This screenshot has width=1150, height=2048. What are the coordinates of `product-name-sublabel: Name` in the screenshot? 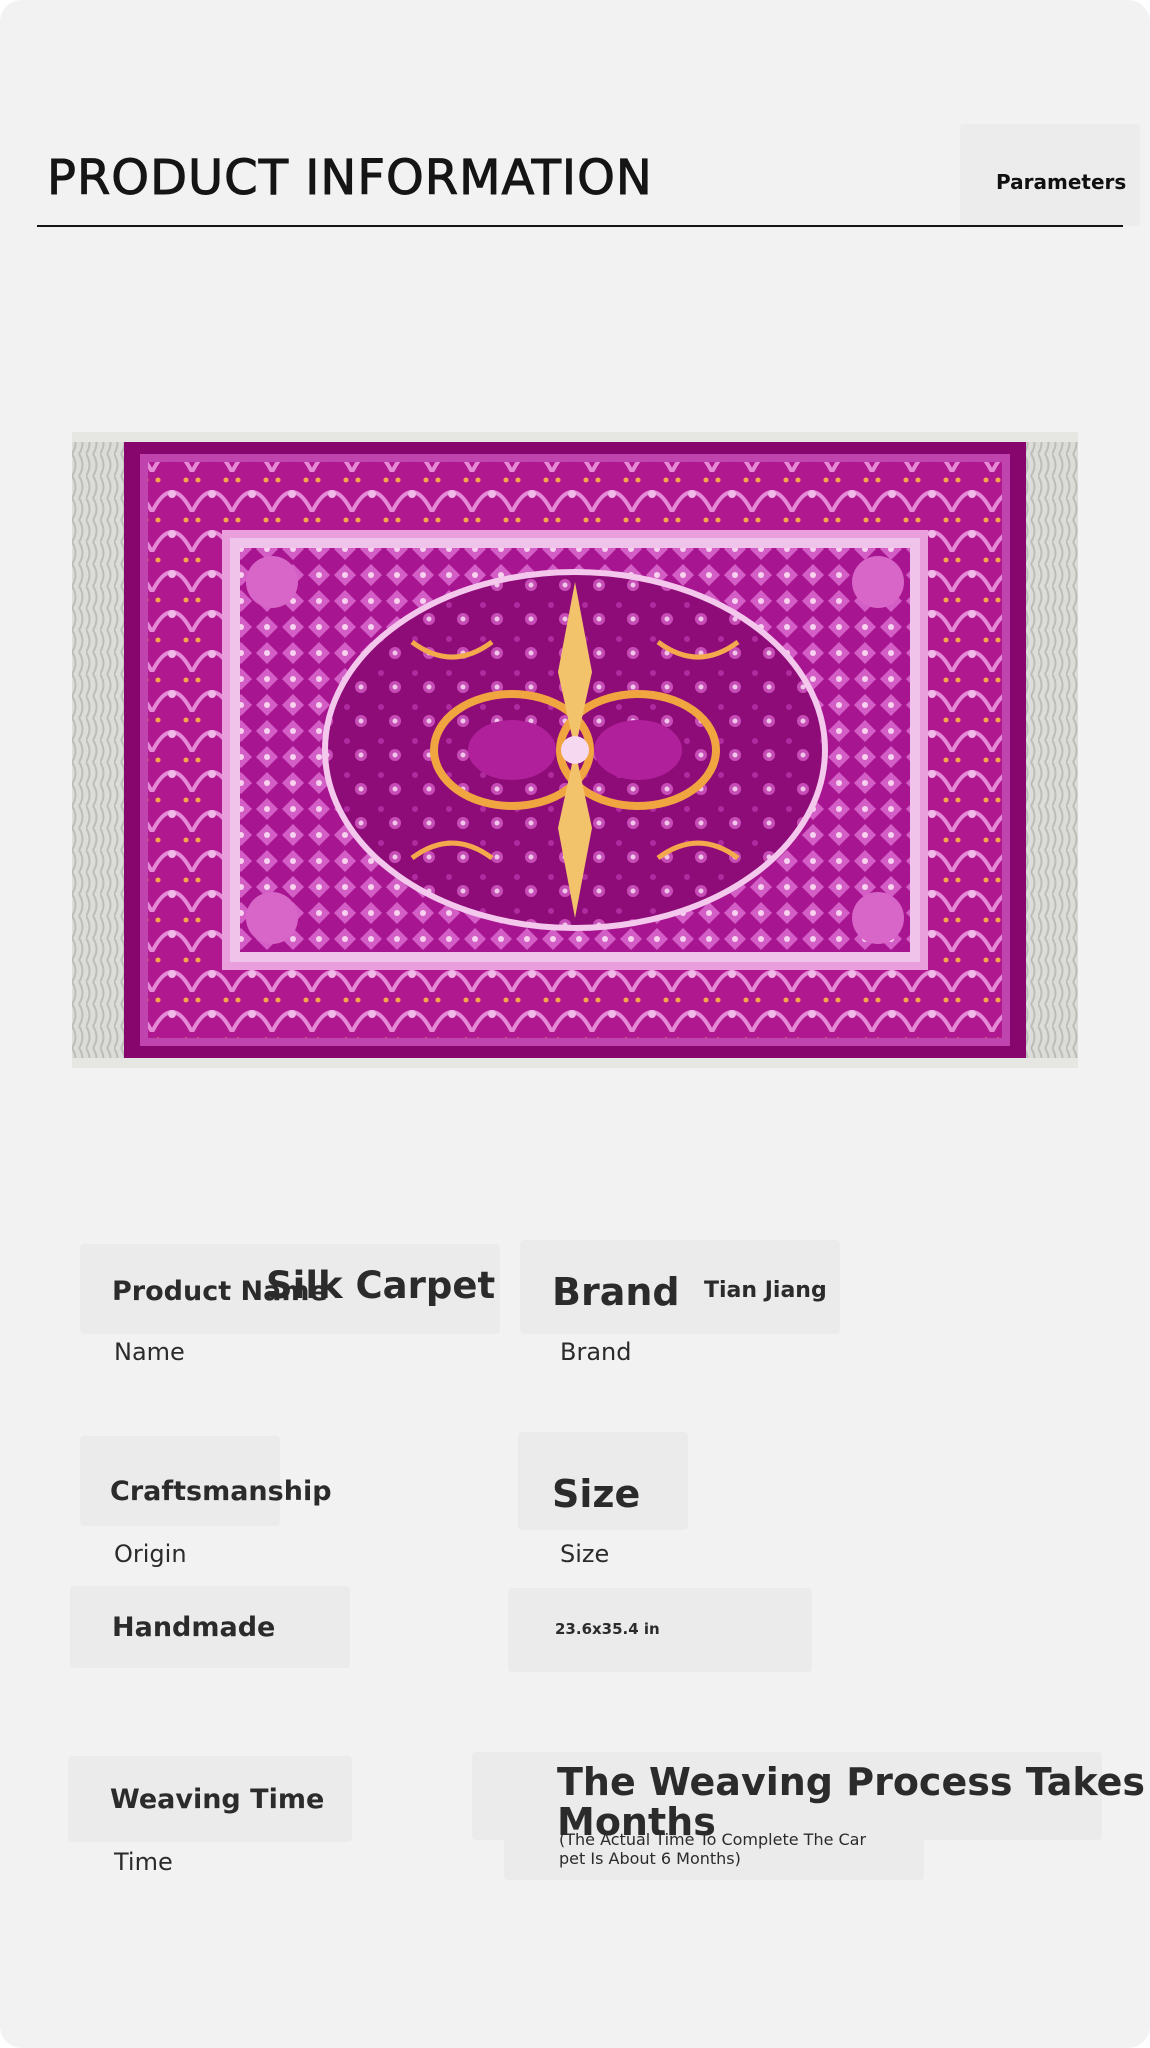 It's located at (149, 1352).